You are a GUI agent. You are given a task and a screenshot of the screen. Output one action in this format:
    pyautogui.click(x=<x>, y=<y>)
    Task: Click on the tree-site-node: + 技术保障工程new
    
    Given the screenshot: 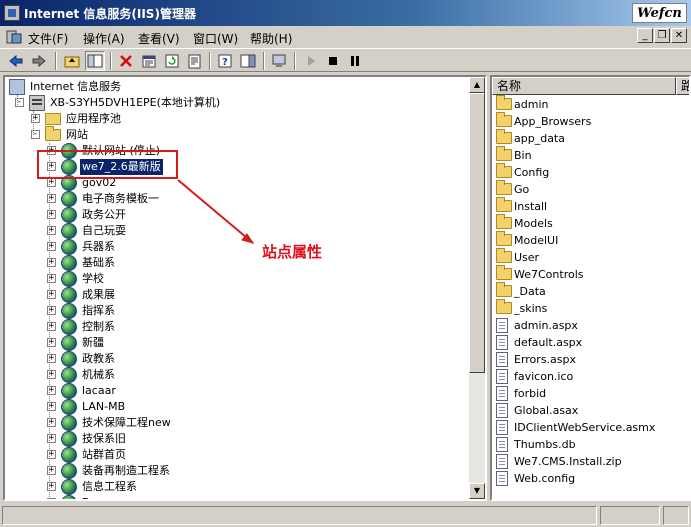 What is the action you would take?
    pyautogui.click(x=235, y=423)
    